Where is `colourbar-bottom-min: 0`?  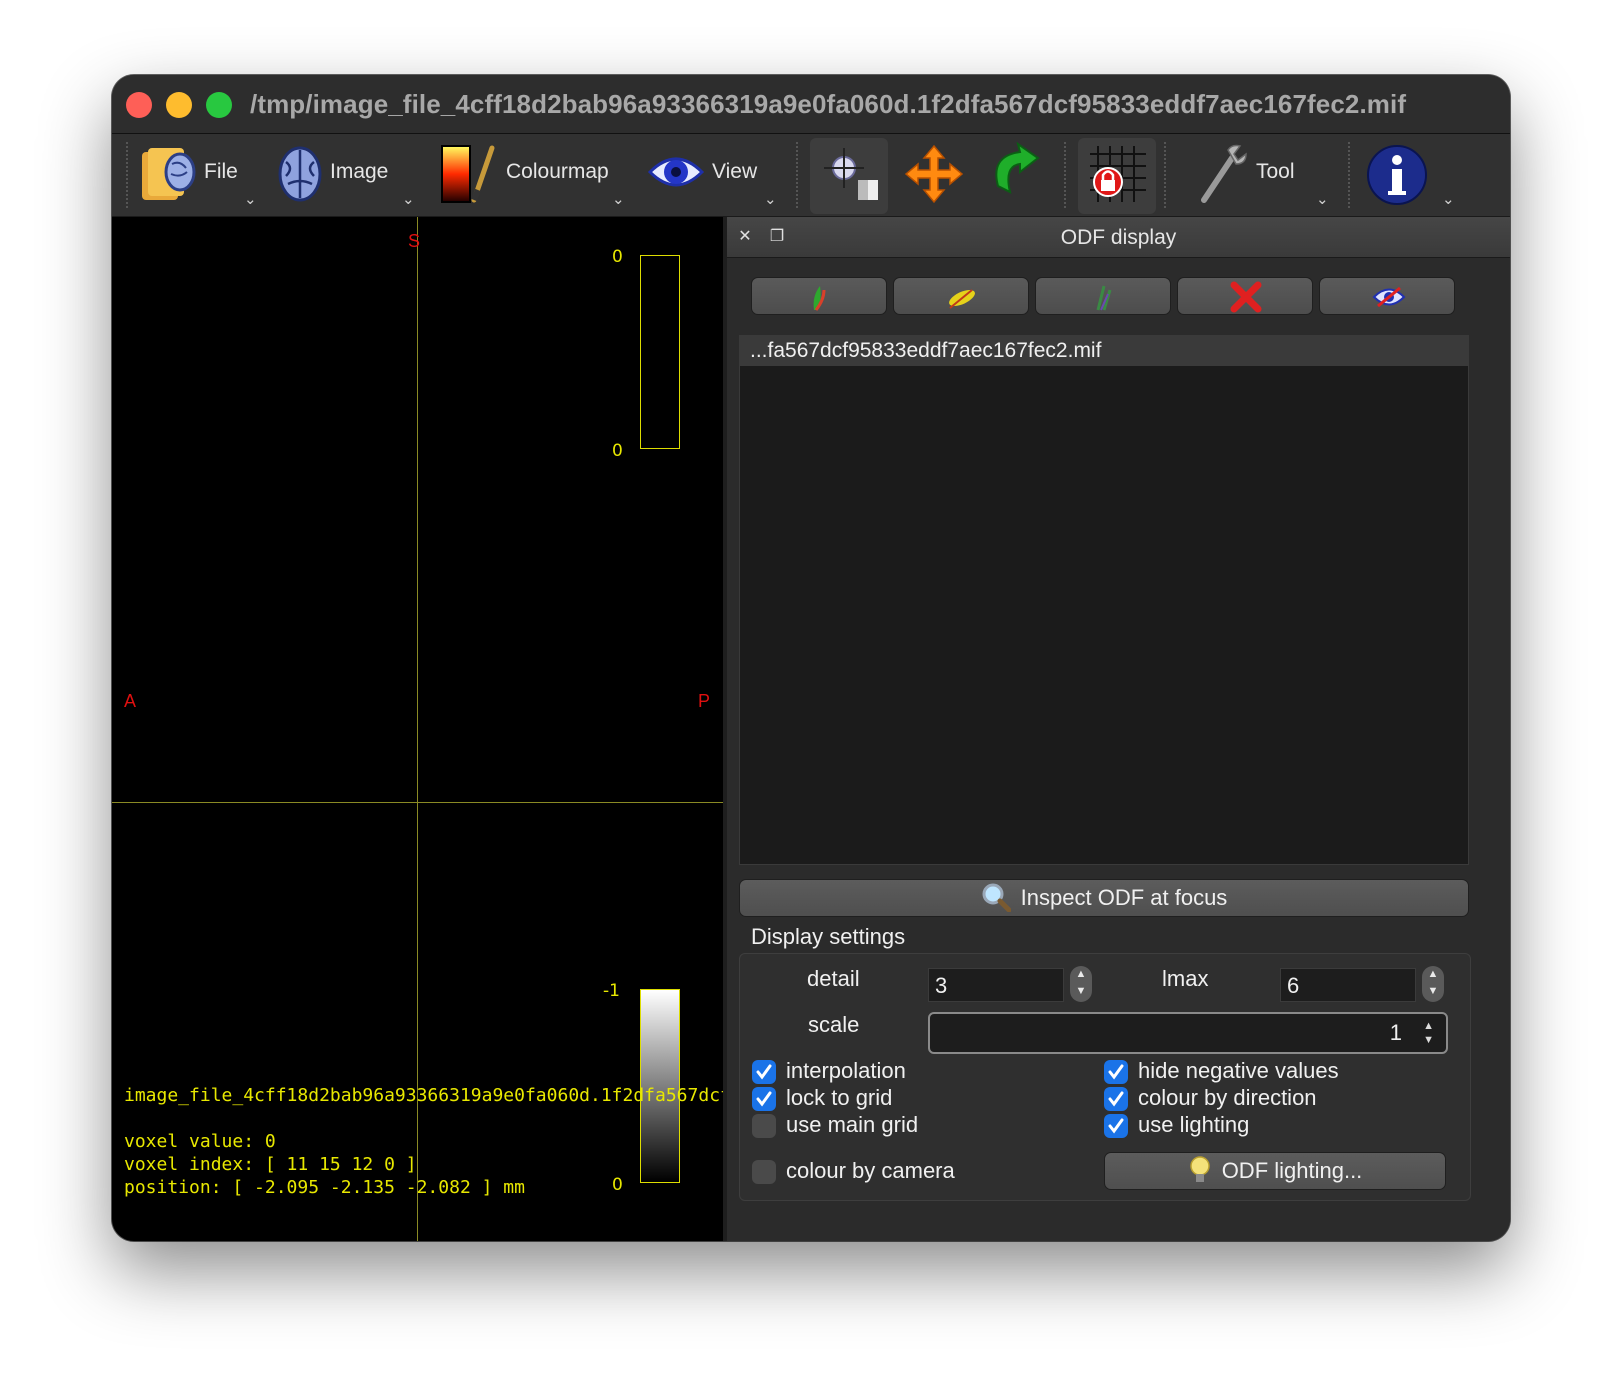 colourbar-bottom-min: 0 is located at coordinates (617, 1185).